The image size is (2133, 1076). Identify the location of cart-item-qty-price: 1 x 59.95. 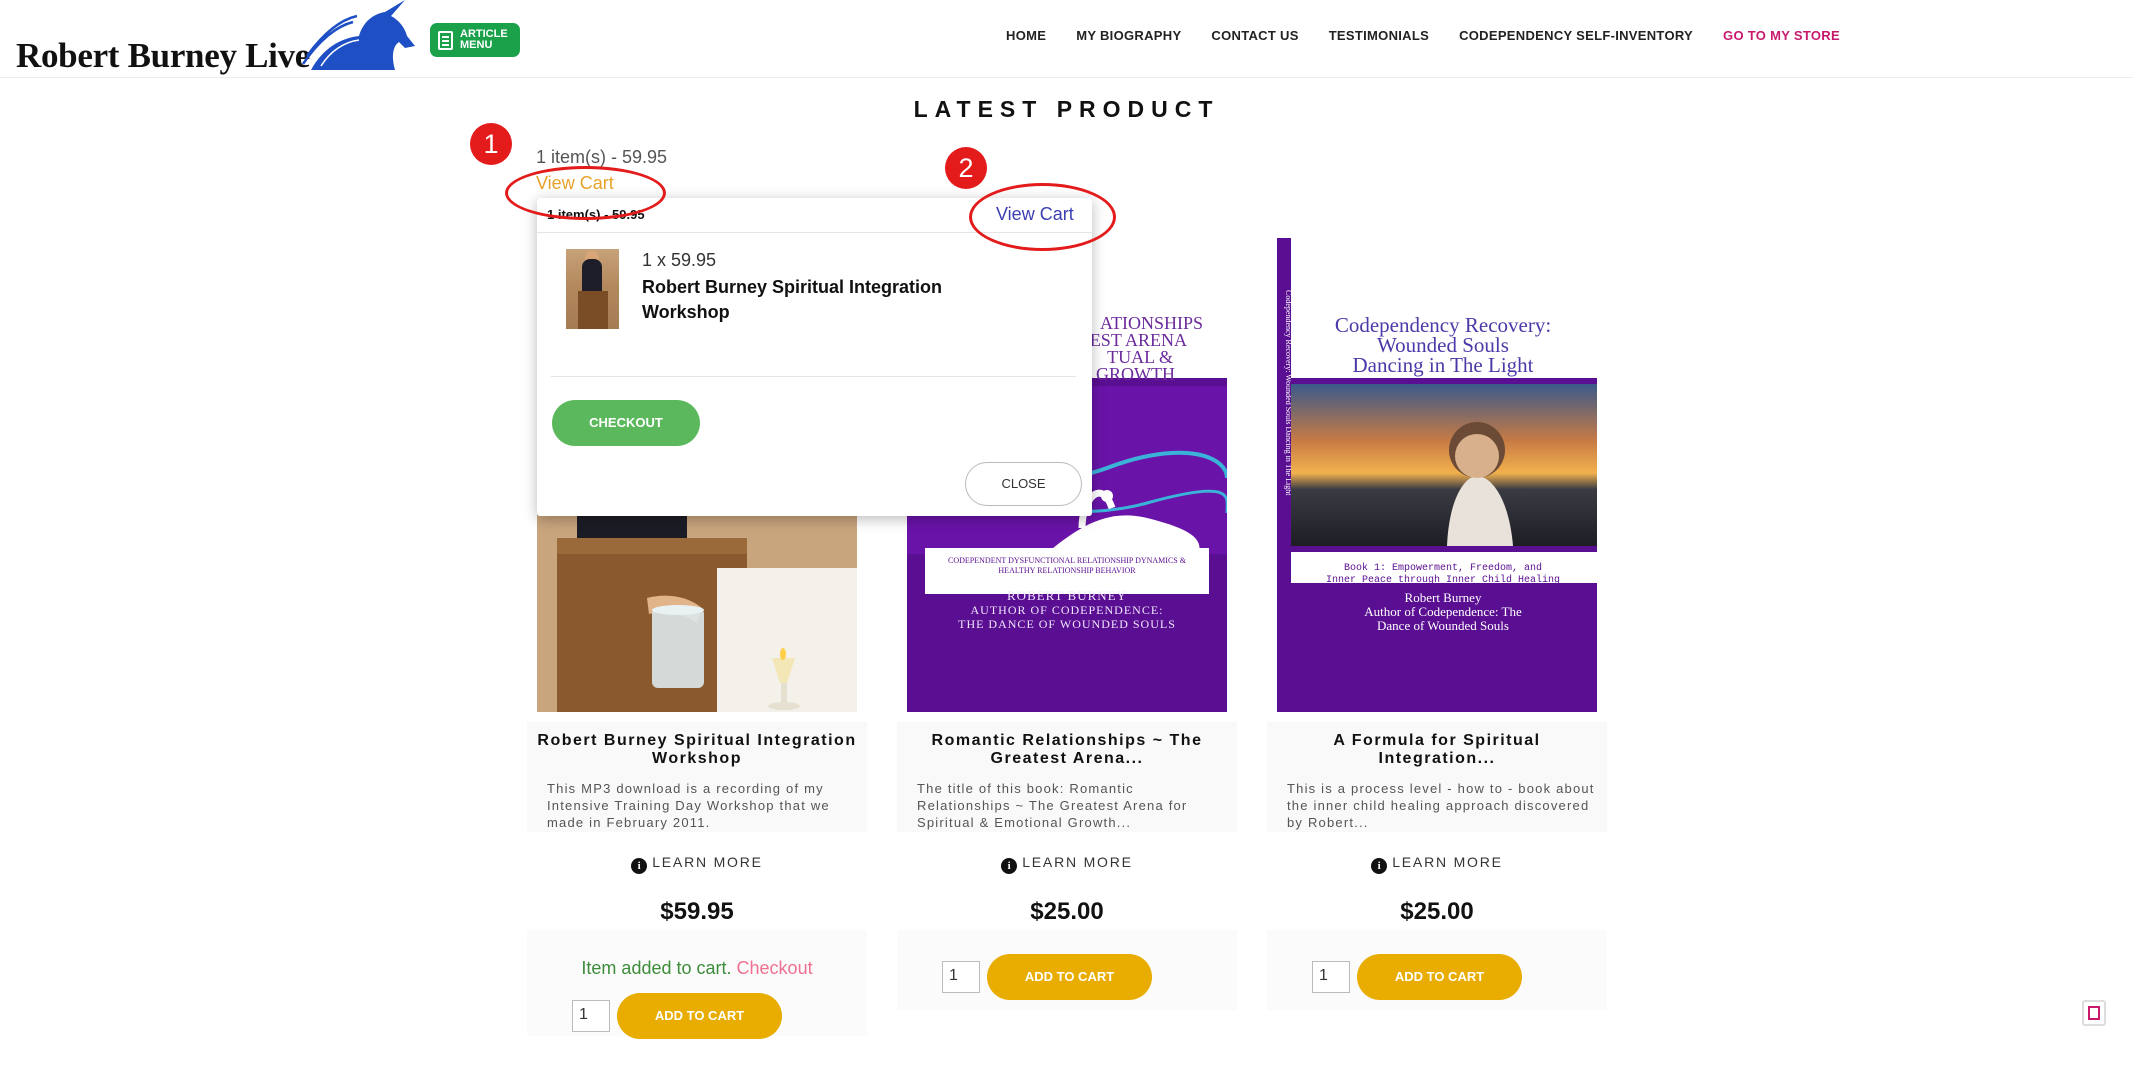
(679, 260).